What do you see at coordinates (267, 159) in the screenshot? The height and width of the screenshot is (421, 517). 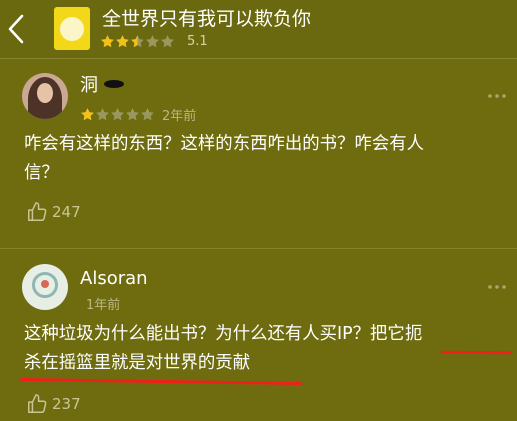 I see `comment-text: 咋会有这样的东西？这样的东西咋出的书？咋会有人 信？` at bounding box center [267, 159].